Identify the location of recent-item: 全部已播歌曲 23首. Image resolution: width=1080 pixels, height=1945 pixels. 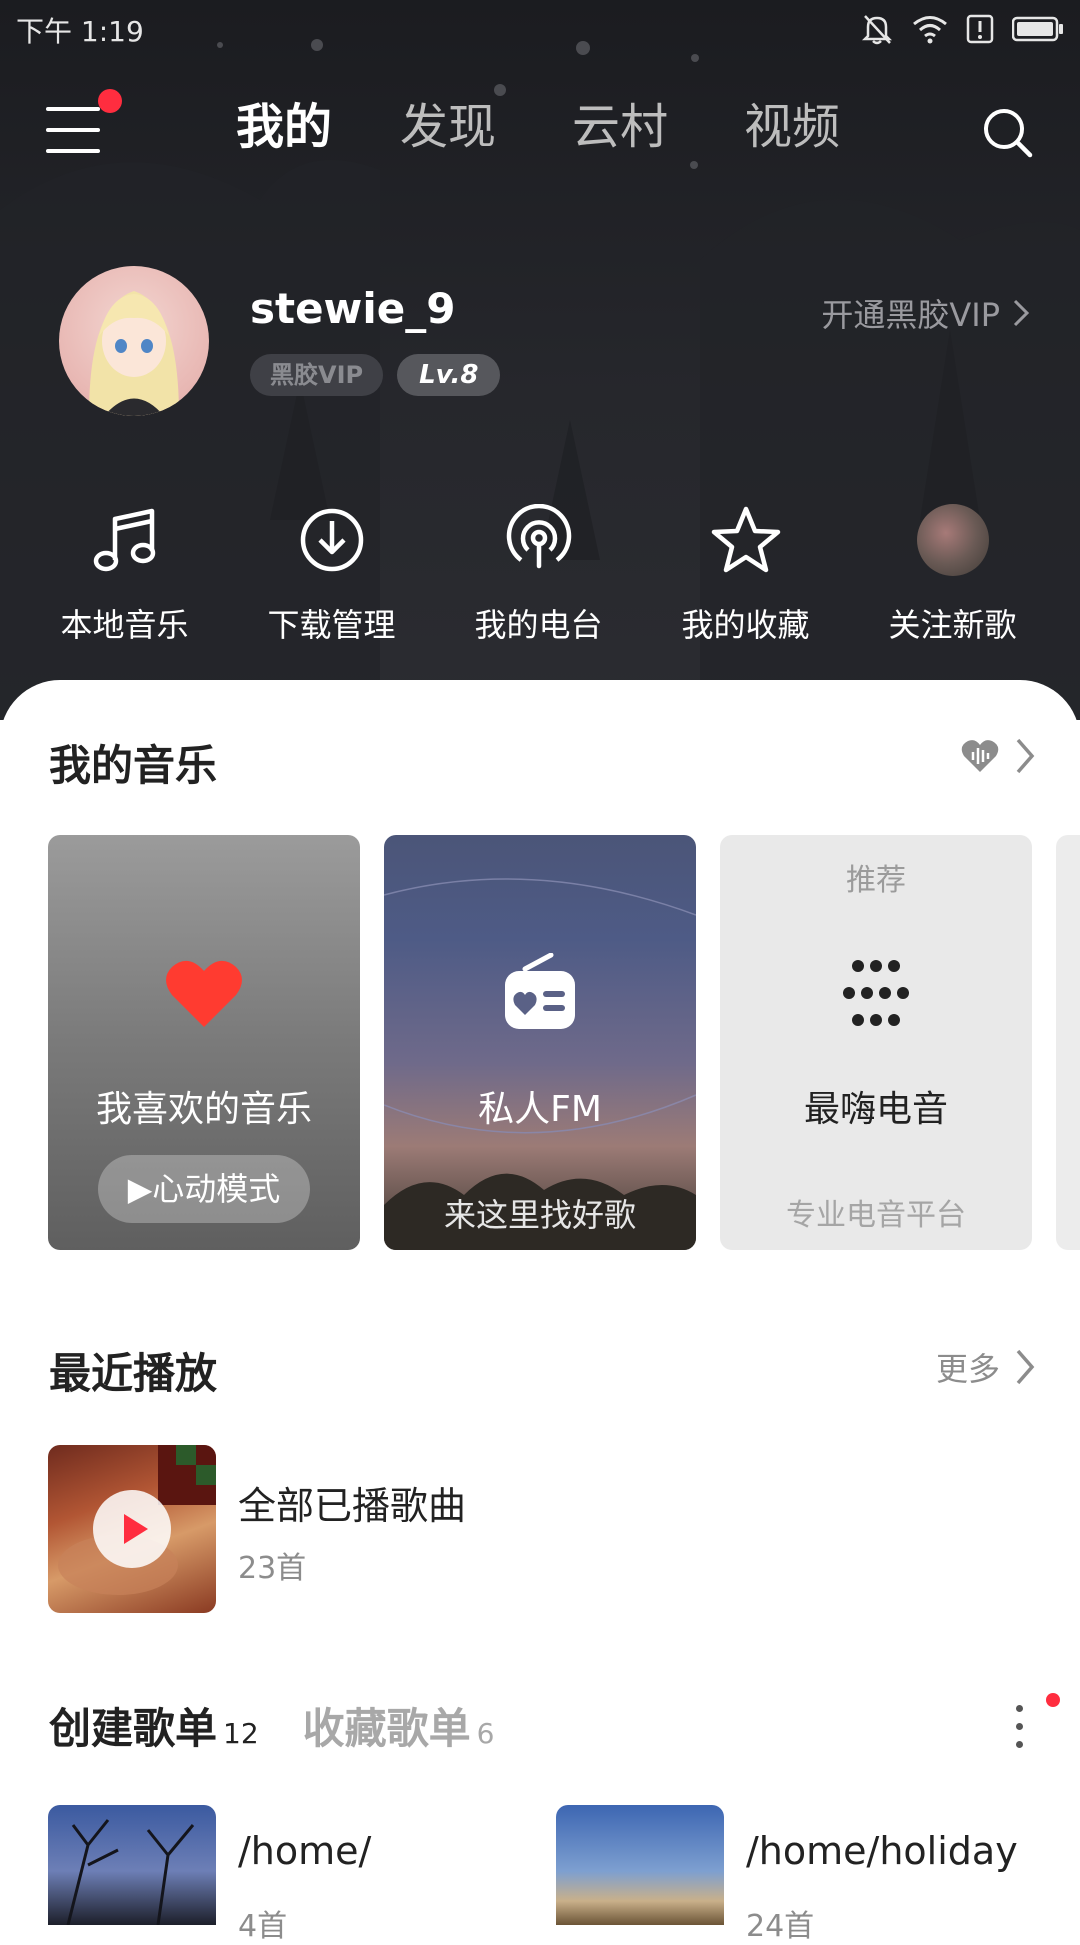
(548, 1530).